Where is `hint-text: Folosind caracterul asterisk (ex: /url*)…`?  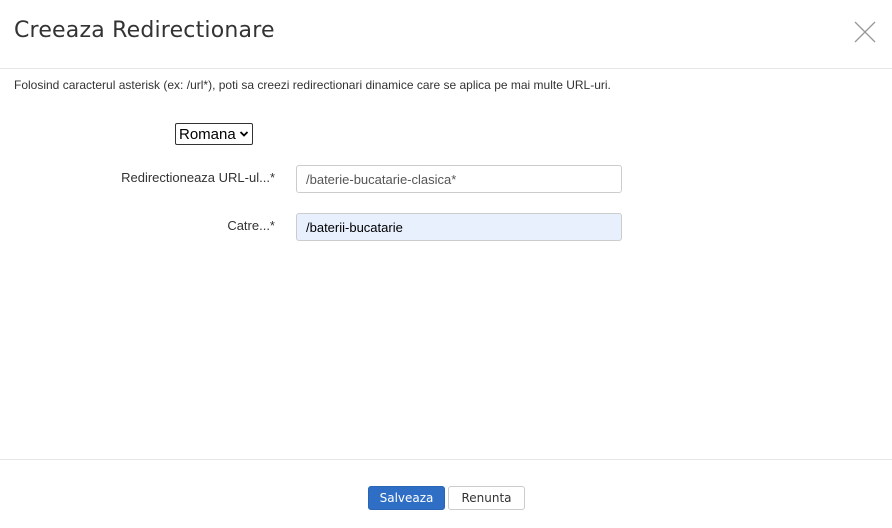 hint-text: Folosind caracterul asterisk (ex: /url*)… is located at coordinates (312, 85).